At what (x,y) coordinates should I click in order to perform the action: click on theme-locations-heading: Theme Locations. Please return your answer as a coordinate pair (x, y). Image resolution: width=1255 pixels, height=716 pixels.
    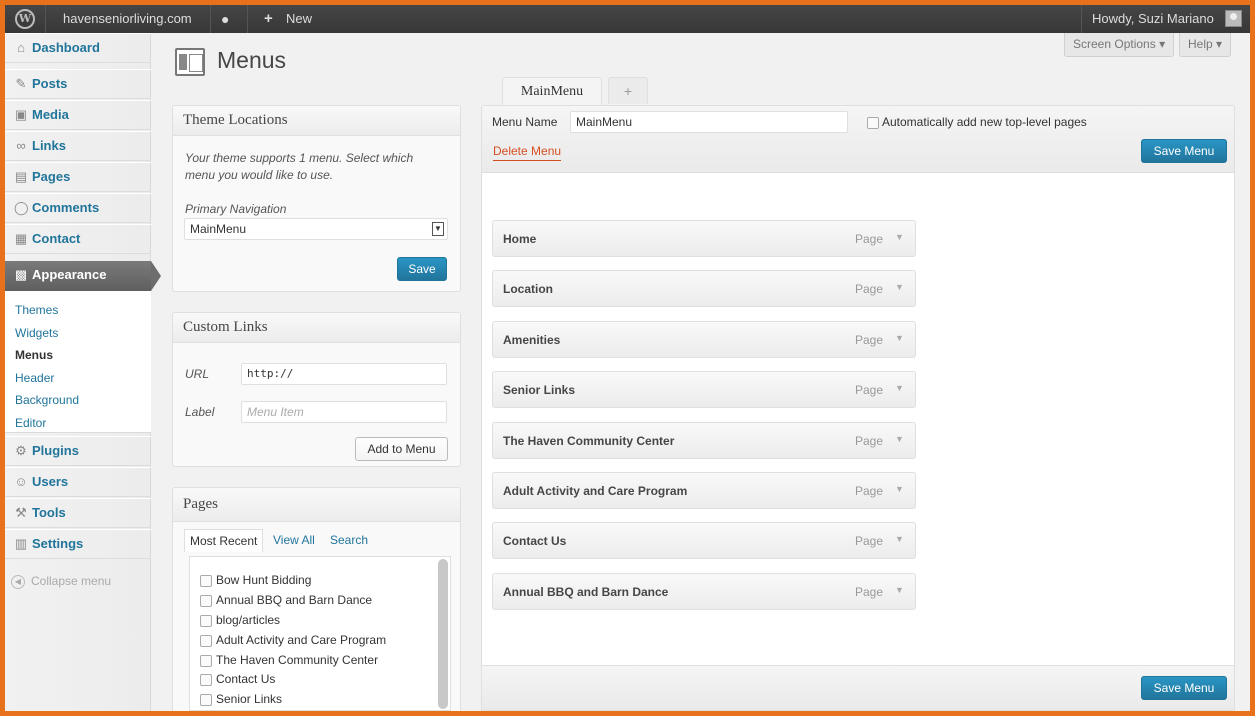
    Looking at the image, I should click on (316, 121).